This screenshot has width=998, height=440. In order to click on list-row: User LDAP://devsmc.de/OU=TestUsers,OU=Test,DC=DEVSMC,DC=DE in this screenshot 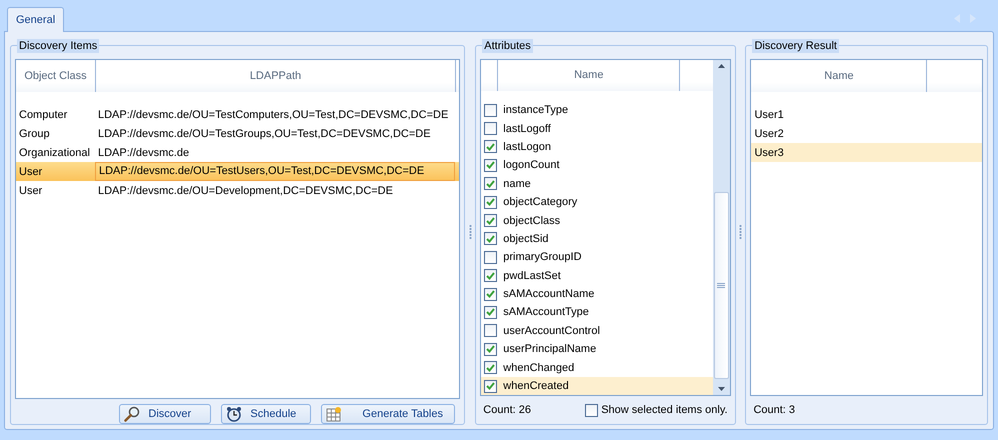, I will do `click(238, 171)`.